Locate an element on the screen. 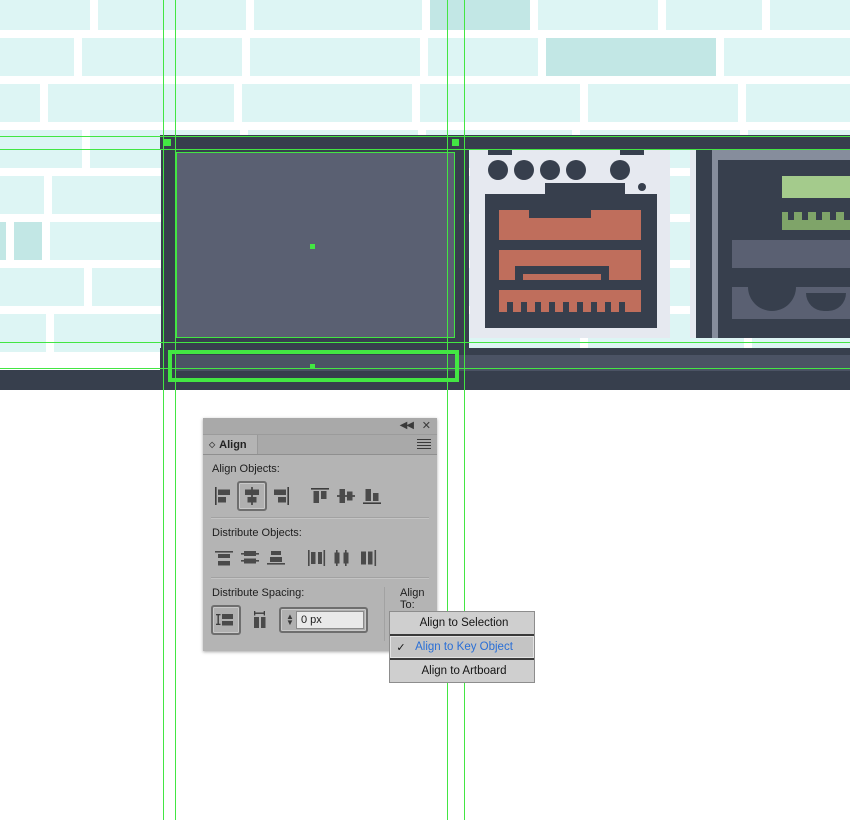 The image size is (850, 820). appliance-notch is located at coordinates (755, 190).